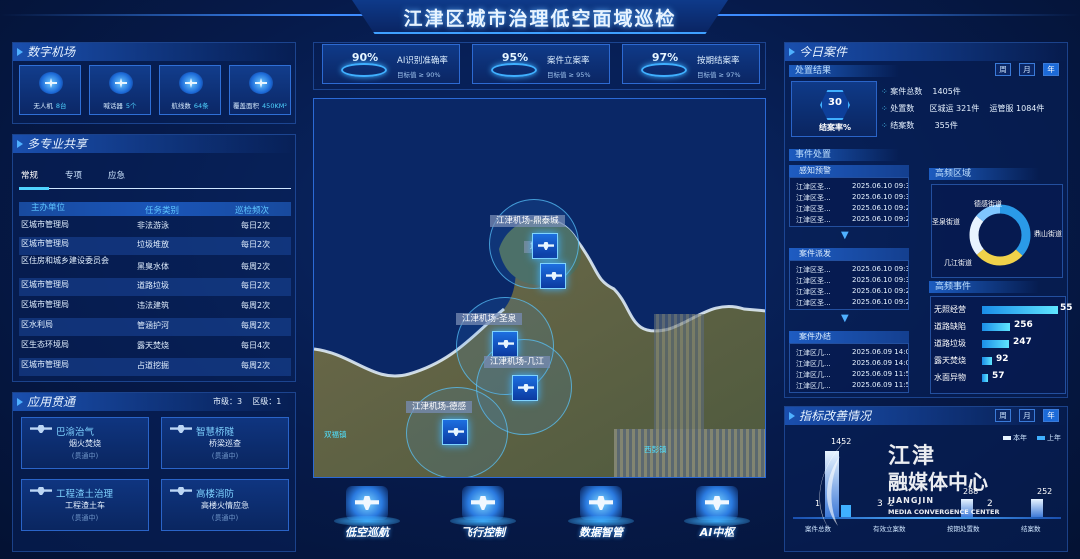  What do you see at coordinates (85, 505) in the screenshot?
I see `app-card-muck: 工程渣土治理 工程渣土车 (贯通中)` at bounding box center [85, 505].